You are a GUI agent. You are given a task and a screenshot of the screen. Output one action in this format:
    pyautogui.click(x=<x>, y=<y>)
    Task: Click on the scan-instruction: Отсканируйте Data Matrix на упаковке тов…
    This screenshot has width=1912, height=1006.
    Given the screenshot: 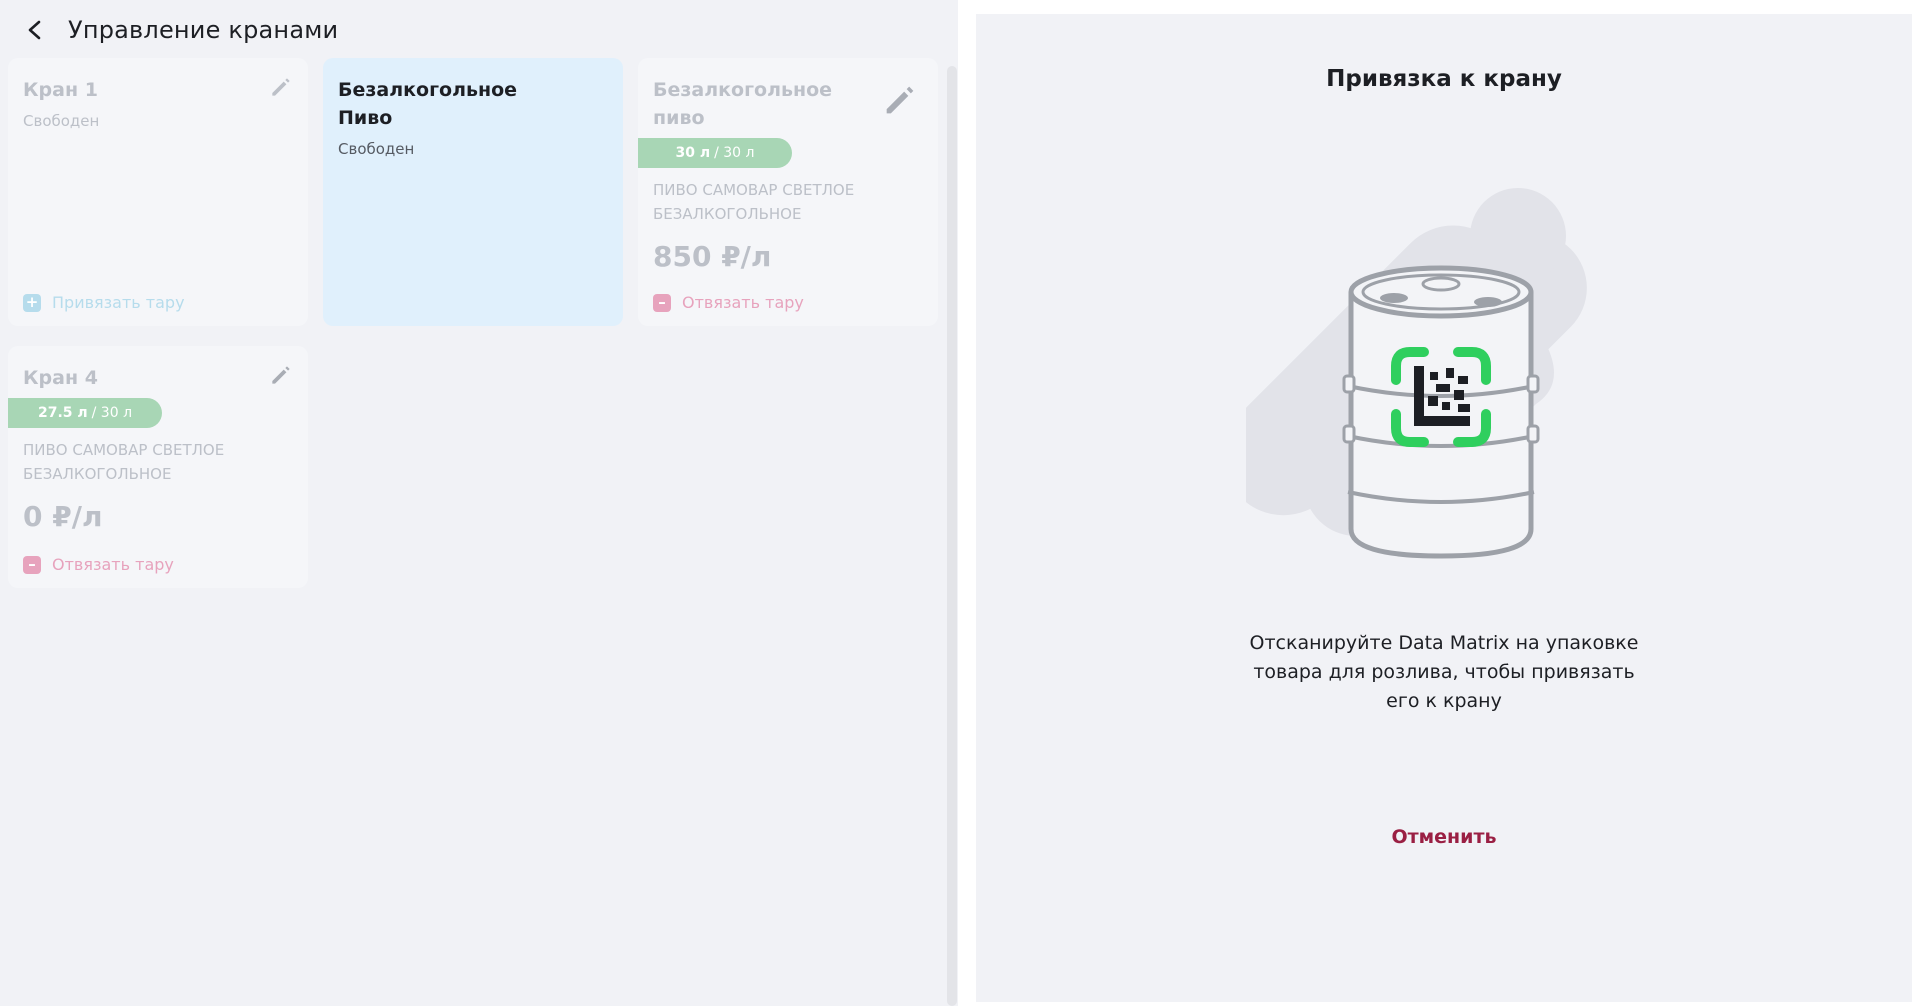 What is the action you would take?
    pyautogui.click(x=1444, y=672)
    